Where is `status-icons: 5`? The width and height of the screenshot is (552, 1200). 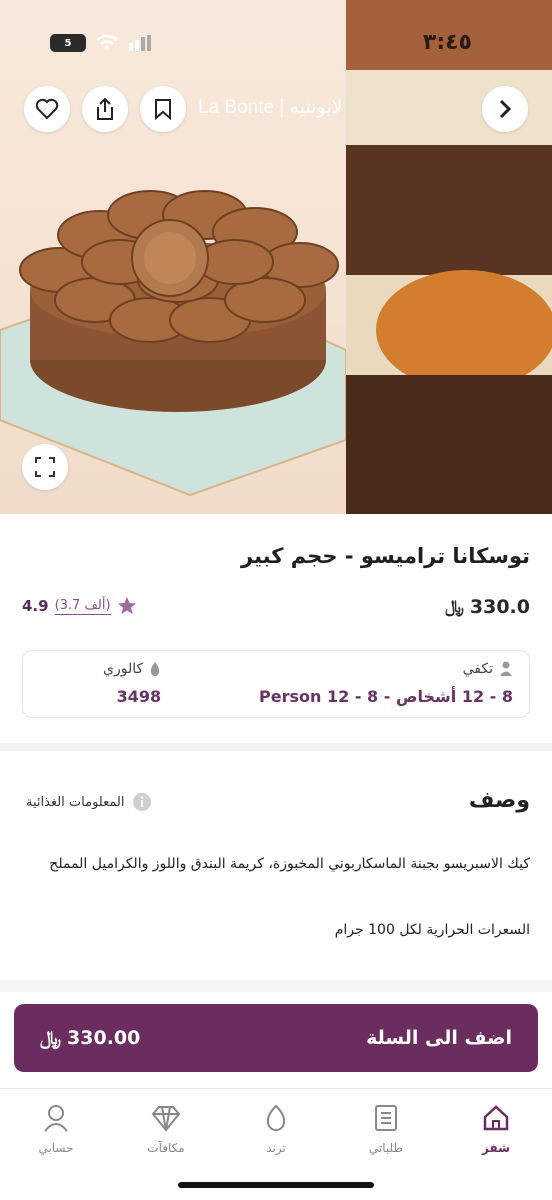 status-icons: 5 is located at coordinates (101, 43).